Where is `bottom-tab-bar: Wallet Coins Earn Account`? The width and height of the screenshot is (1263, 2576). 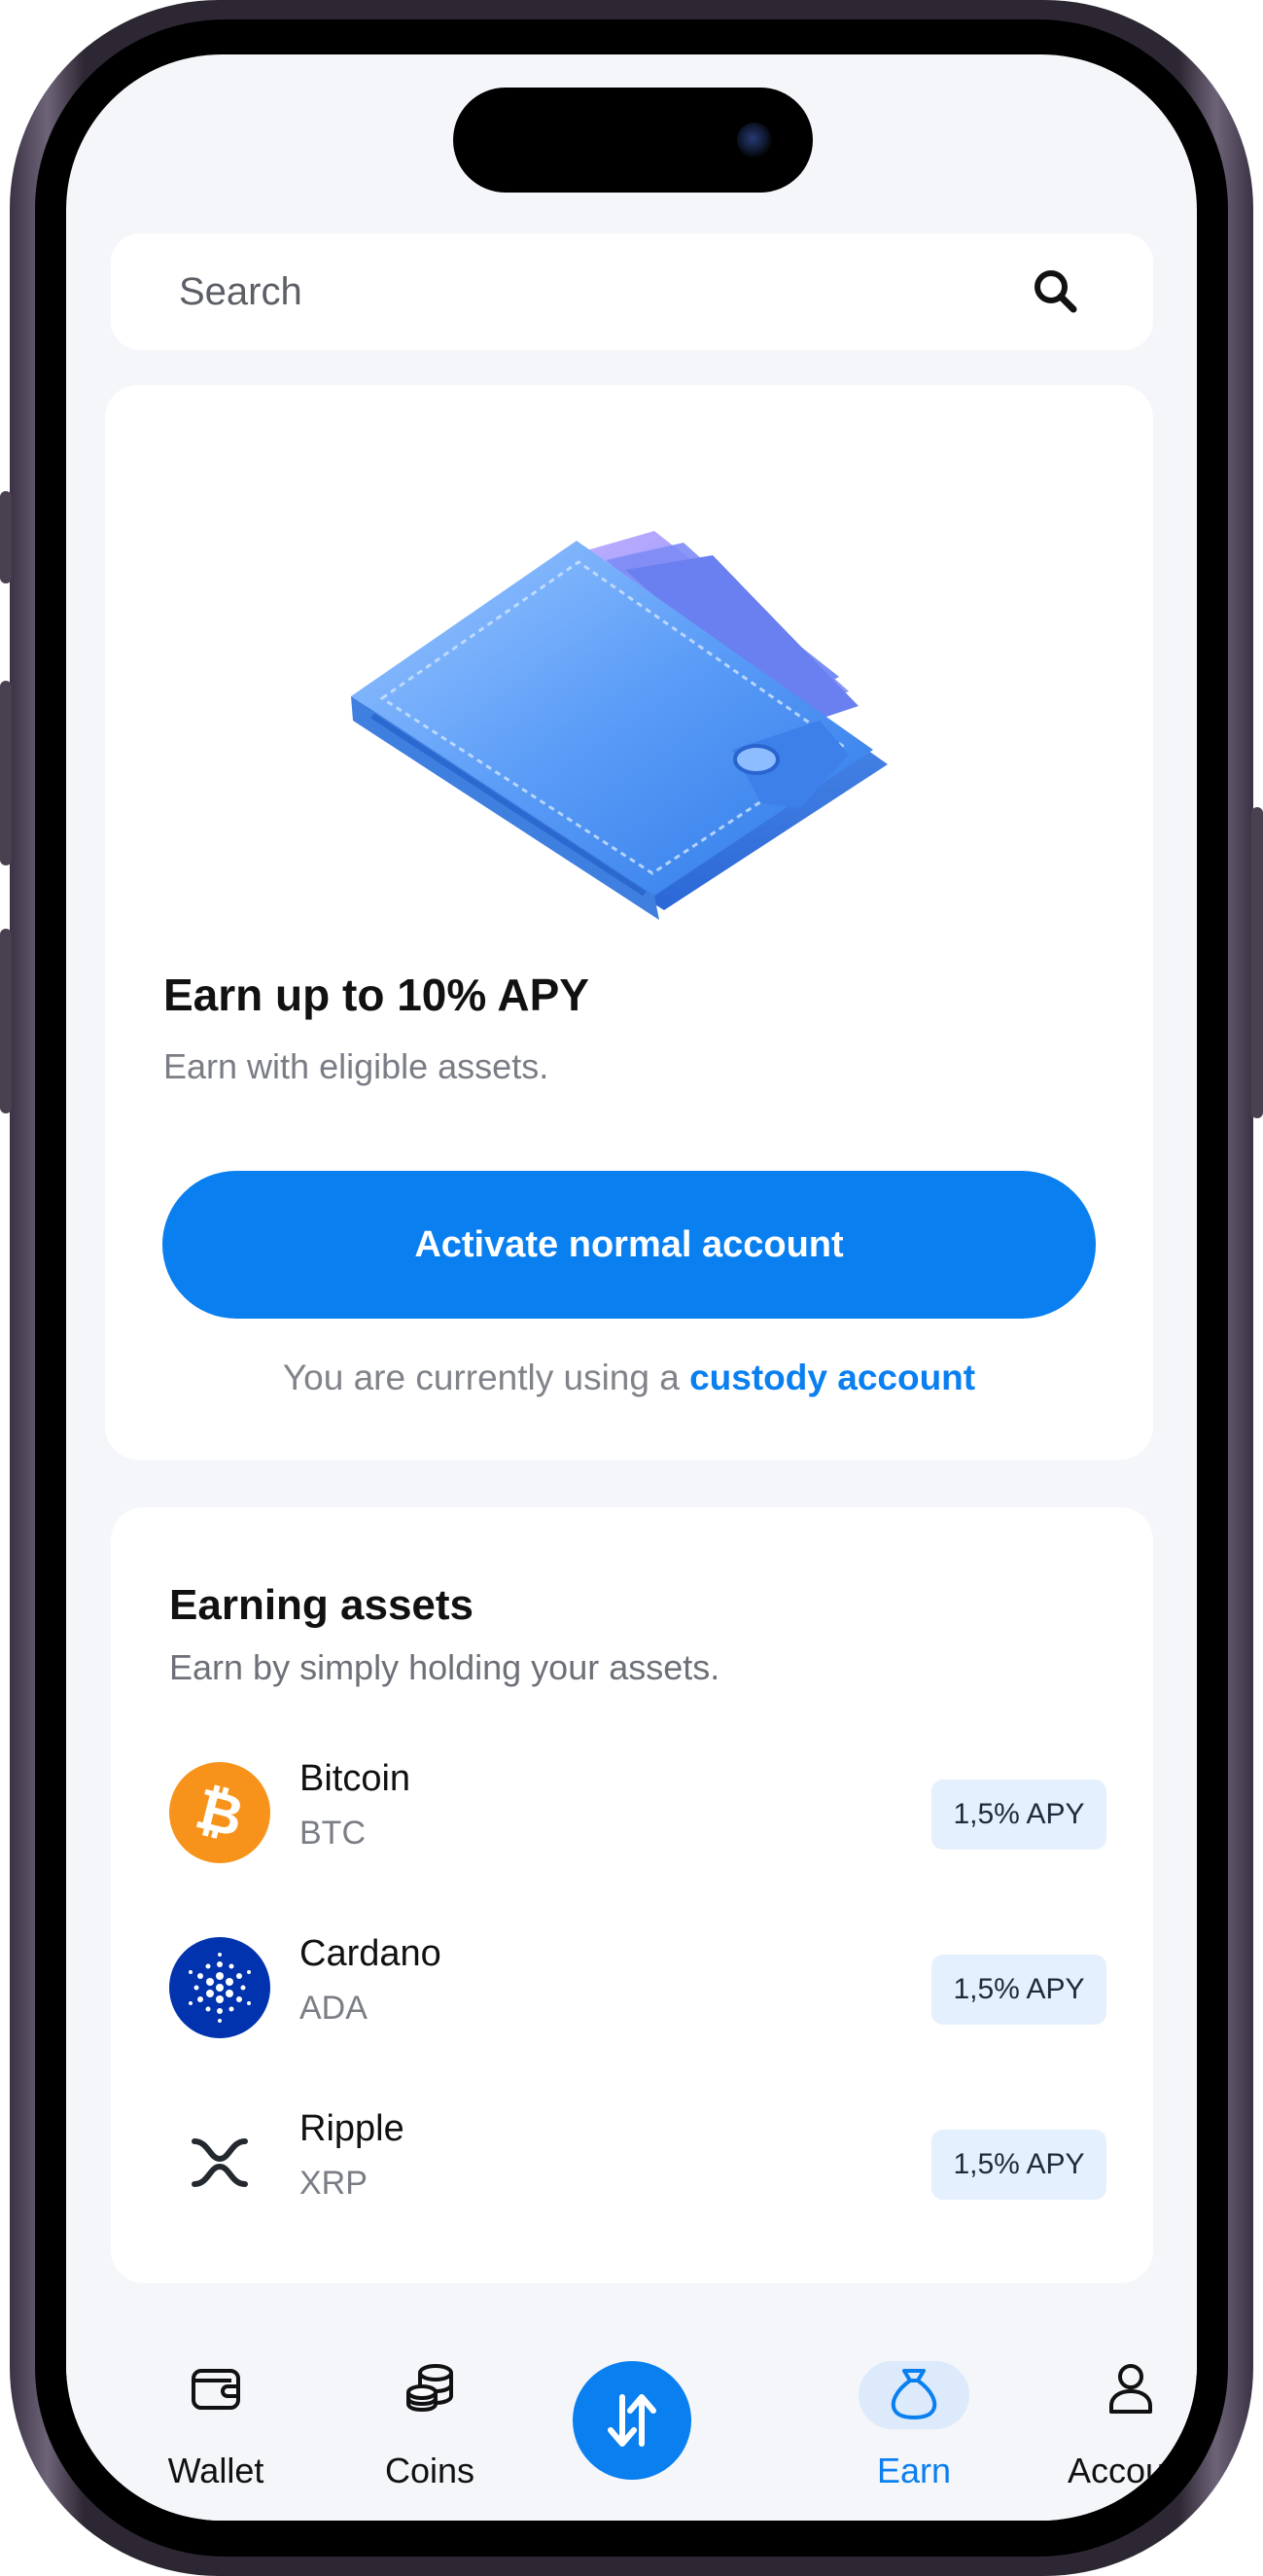 bottom-tab-bar: Wallet Coins Earn Account is located at coordinates (632, 2402).